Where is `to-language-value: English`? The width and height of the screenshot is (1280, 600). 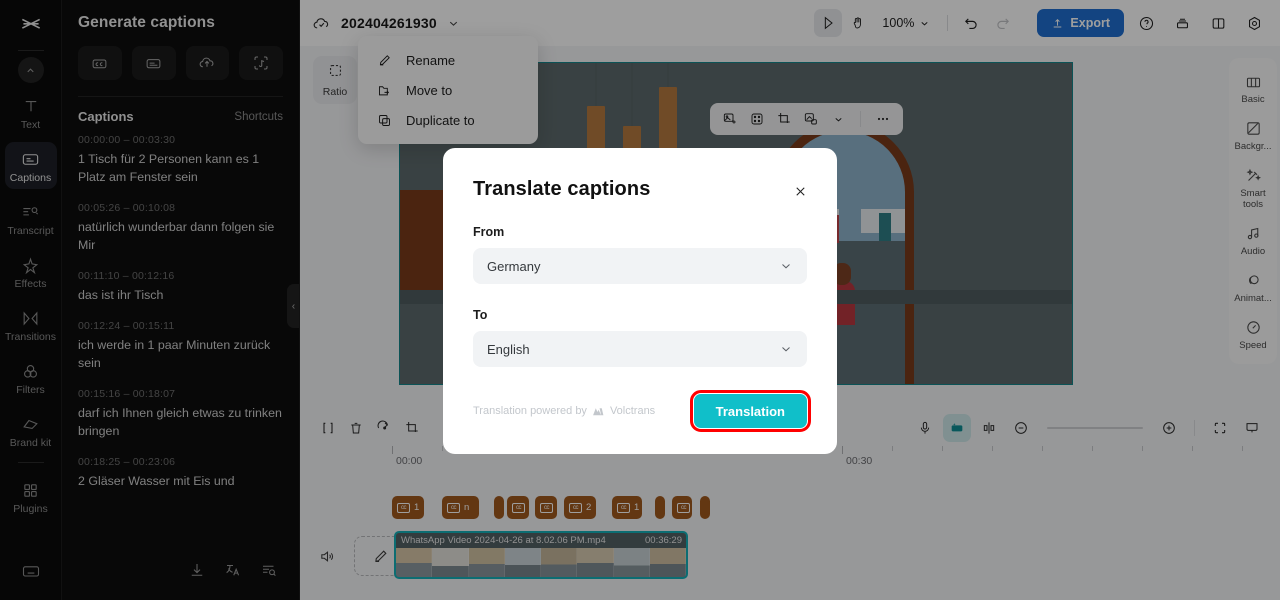
to-language-value: English is located at coordinates (508, 349).